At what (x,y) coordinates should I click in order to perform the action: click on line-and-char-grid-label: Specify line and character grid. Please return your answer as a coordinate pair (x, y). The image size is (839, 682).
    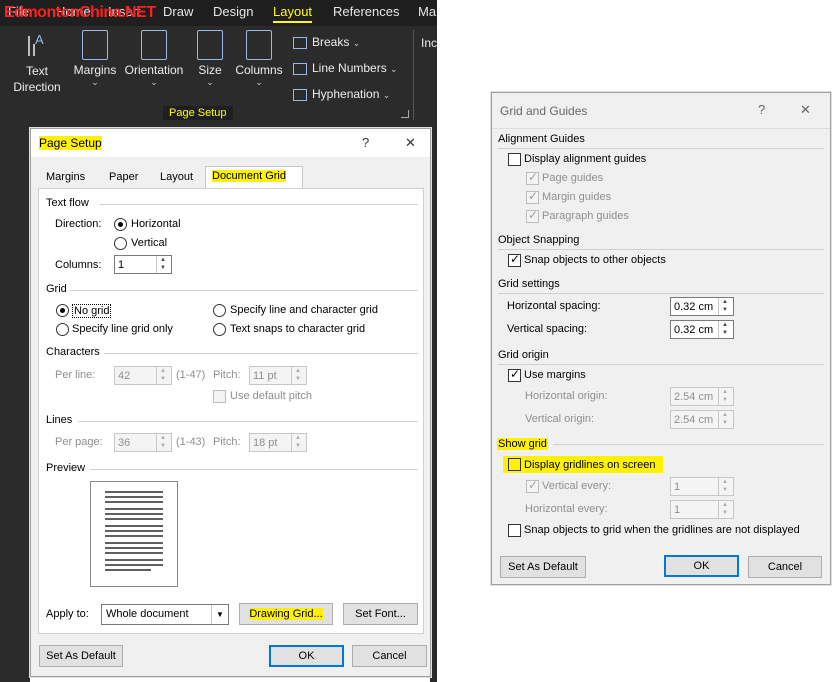
    Looking at the image, I should click on (304, 310).